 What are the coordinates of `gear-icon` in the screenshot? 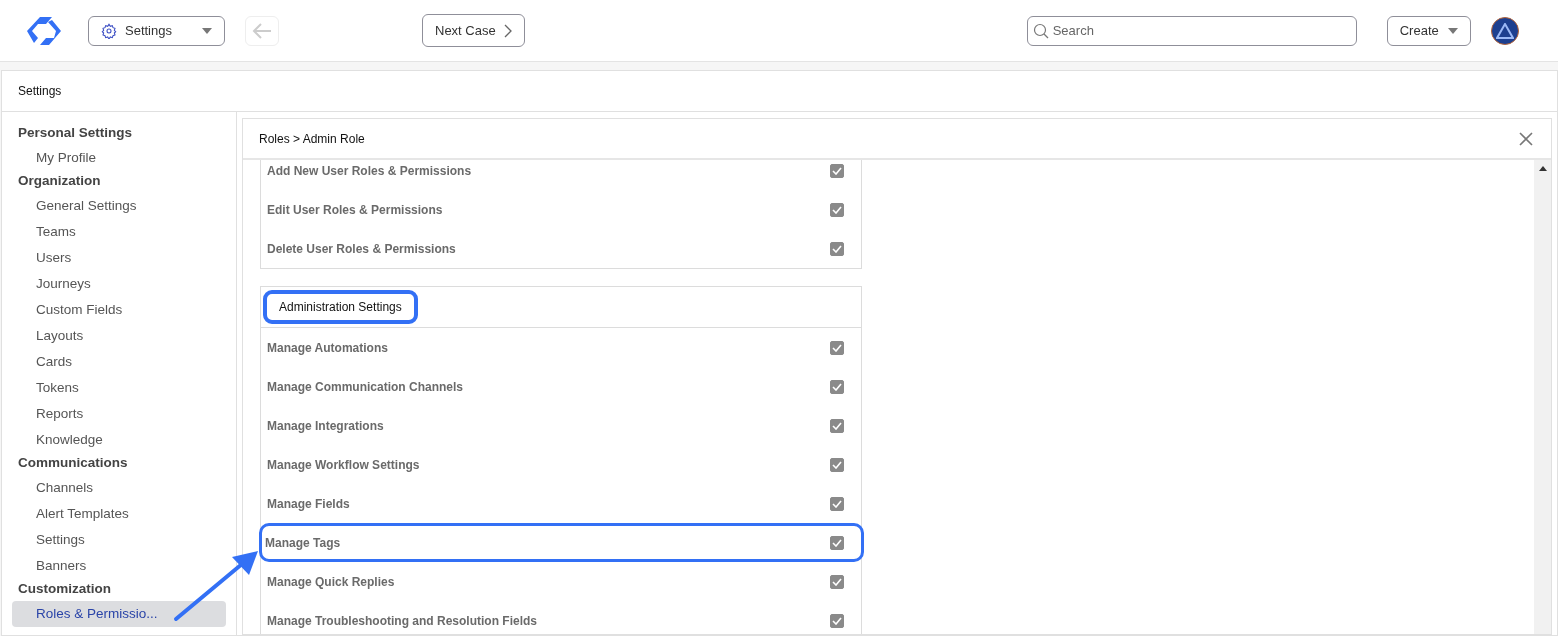 It's located at (109, 30).